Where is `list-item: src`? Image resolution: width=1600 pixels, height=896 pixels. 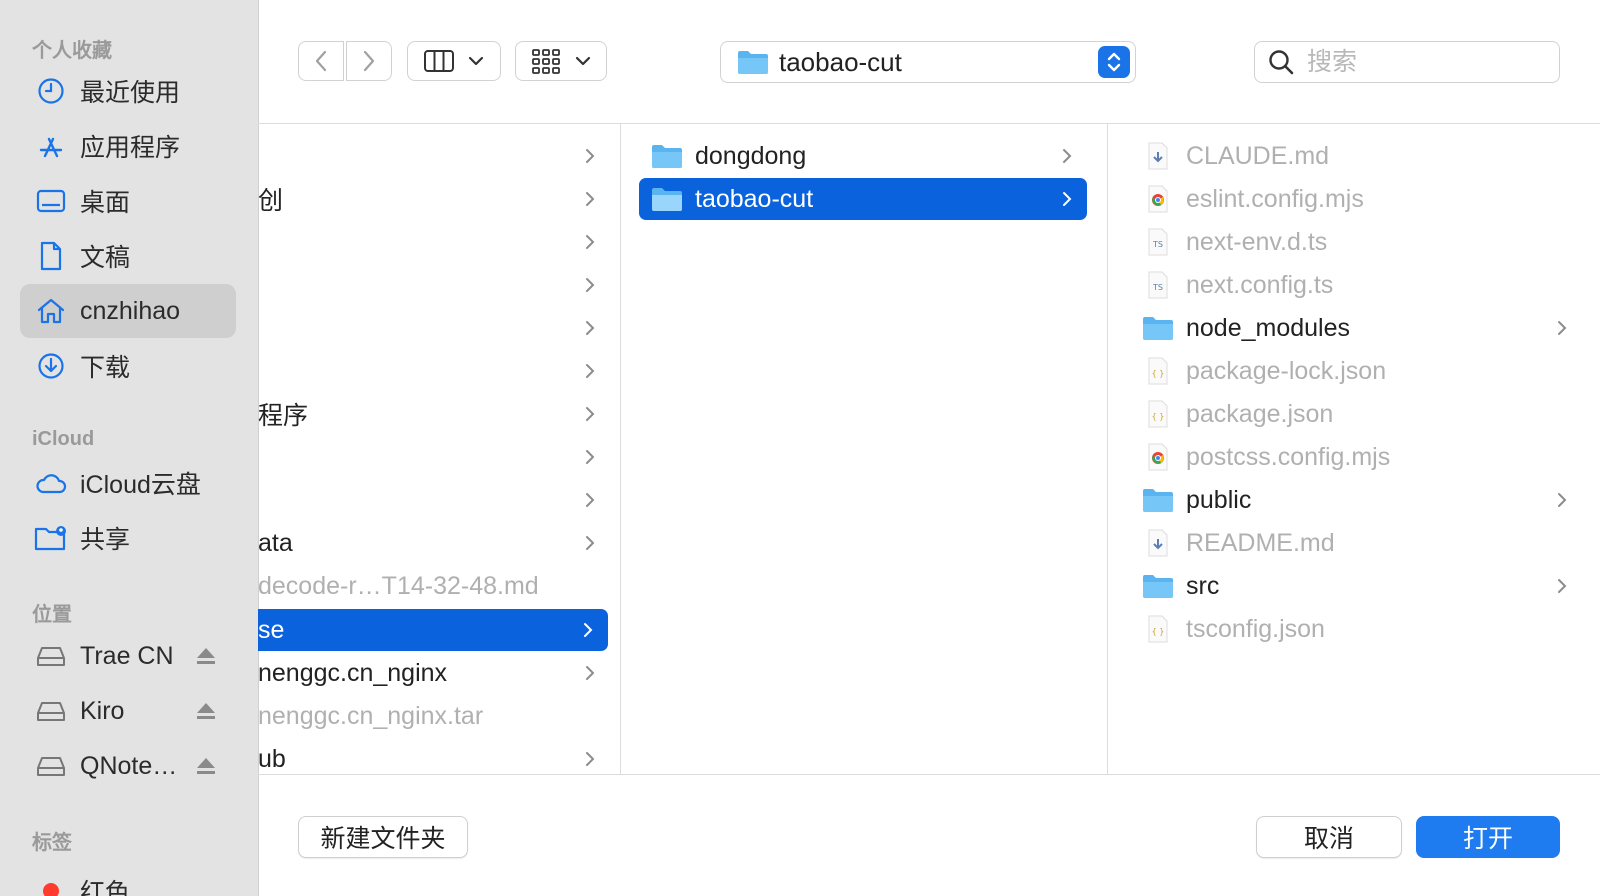
list-item: src is located at coordinates (1362, 586).